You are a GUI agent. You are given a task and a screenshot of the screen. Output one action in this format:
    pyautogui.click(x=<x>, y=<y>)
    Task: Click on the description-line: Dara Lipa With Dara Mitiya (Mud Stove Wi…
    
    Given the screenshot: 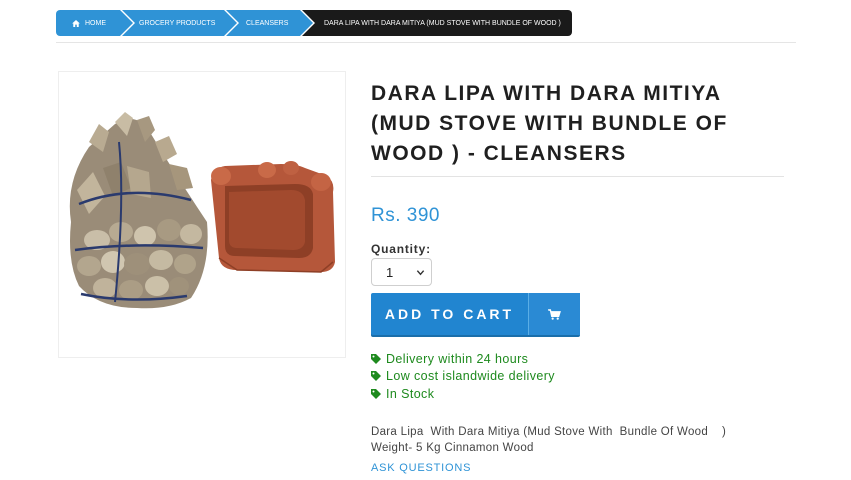 What is the action you would take?
    pyautogui.click(x=549, y=432)
    